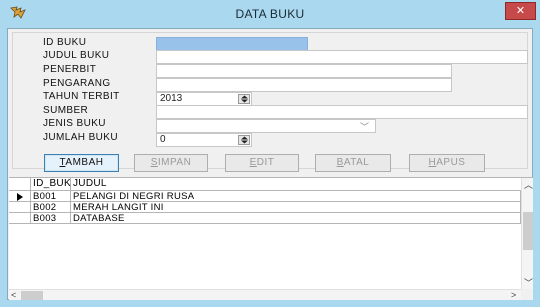 This screenshot has width=540, height=307. I want to click on tahun-terbit-spin-button, so click(244, 99).